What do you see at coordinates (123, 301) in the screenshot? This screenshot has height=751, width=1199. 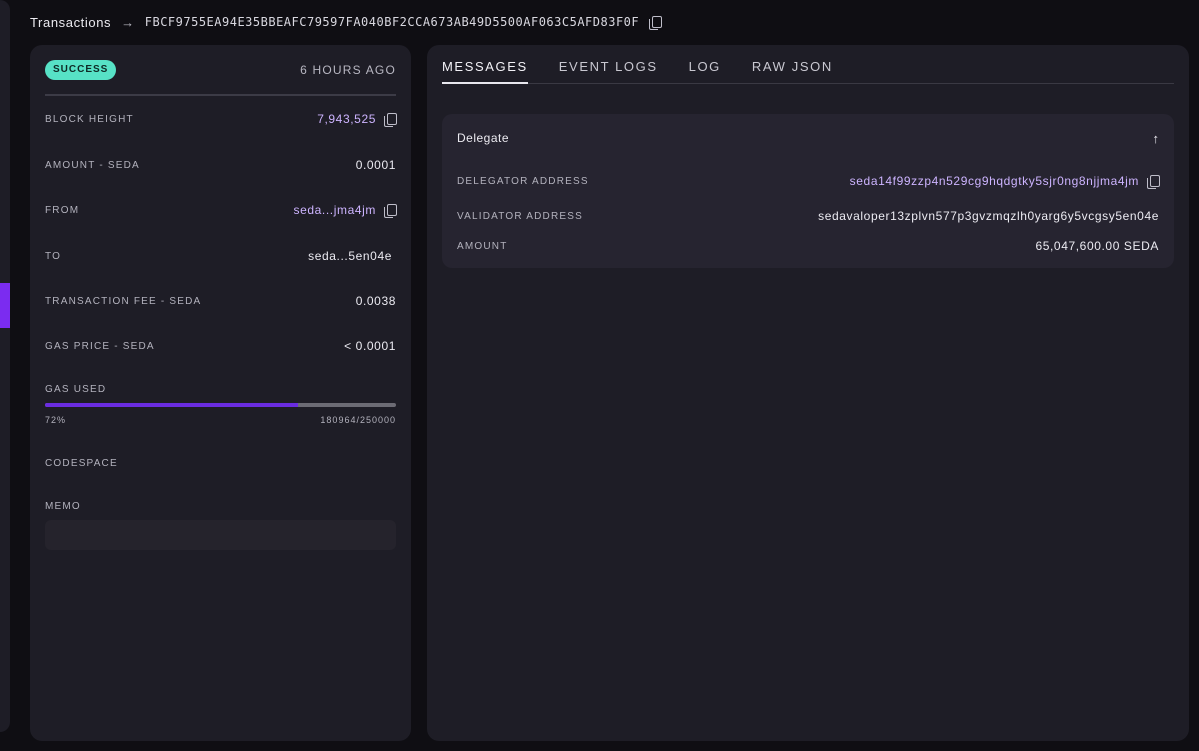 I see `fee-label: TRANSACTION FEE - SEDA` at bounding box center [123, 301].